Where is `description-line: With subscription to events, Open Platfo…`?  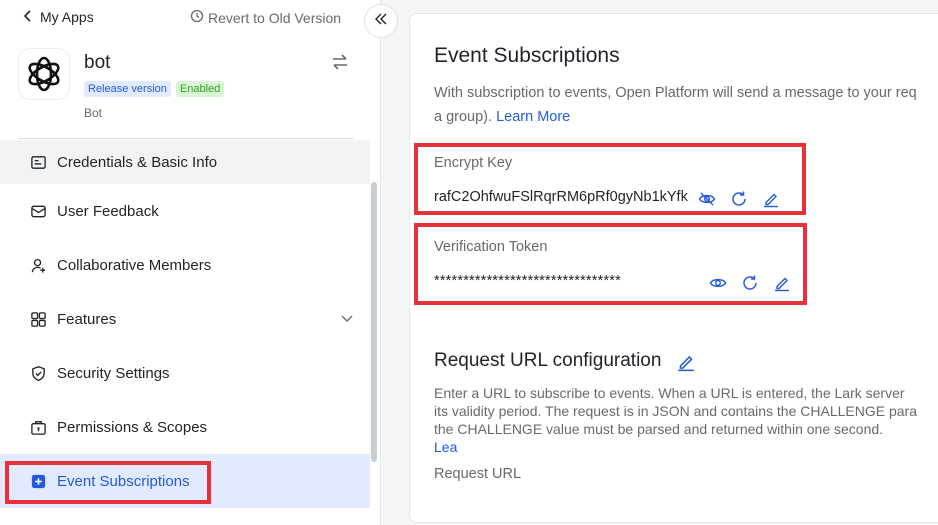 description-line: With subscription to events, Open Platfo… is located at coordinates (675, 93).